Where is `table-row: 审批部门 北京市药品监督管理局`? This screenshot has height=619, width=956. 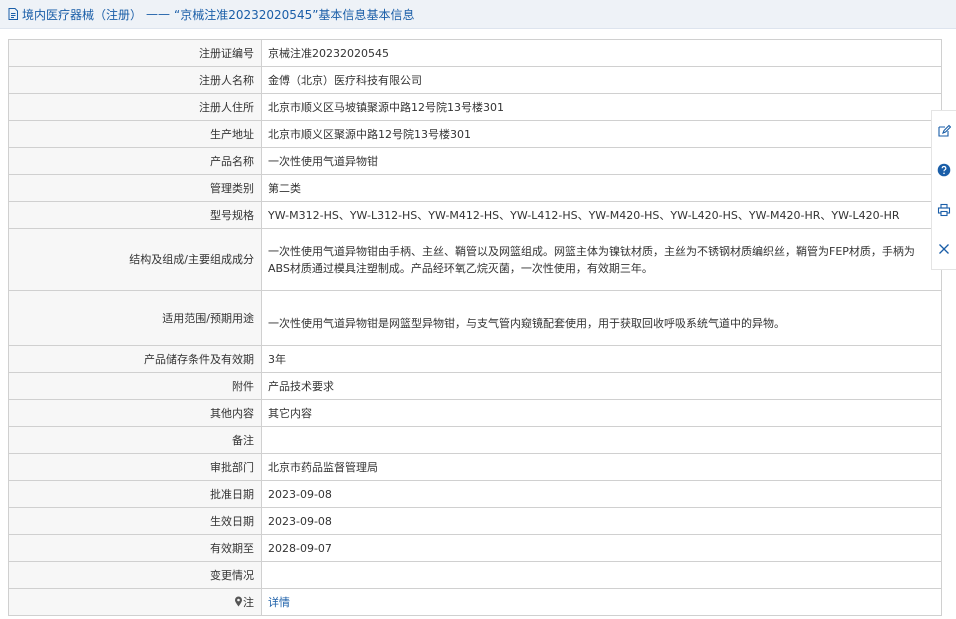
table-row: 审批部门 北京市药品监督管理局 is located at coordinates (475, 467).